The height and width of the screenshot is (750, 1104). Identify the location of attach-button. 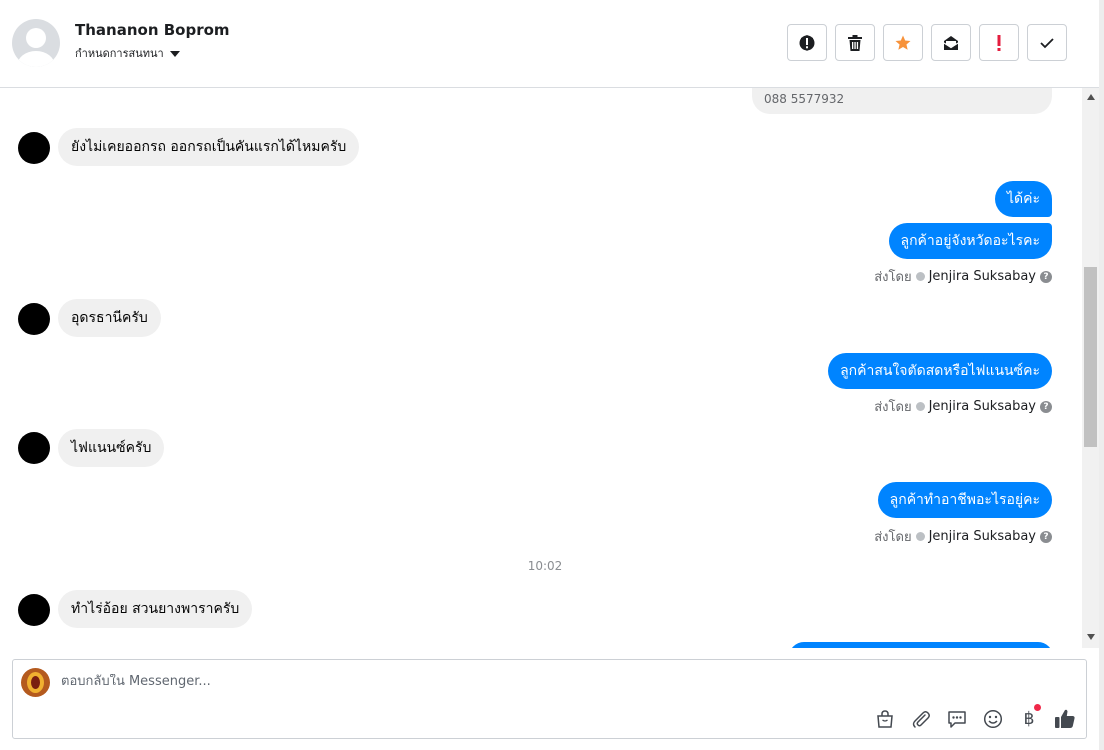
(921, 719).